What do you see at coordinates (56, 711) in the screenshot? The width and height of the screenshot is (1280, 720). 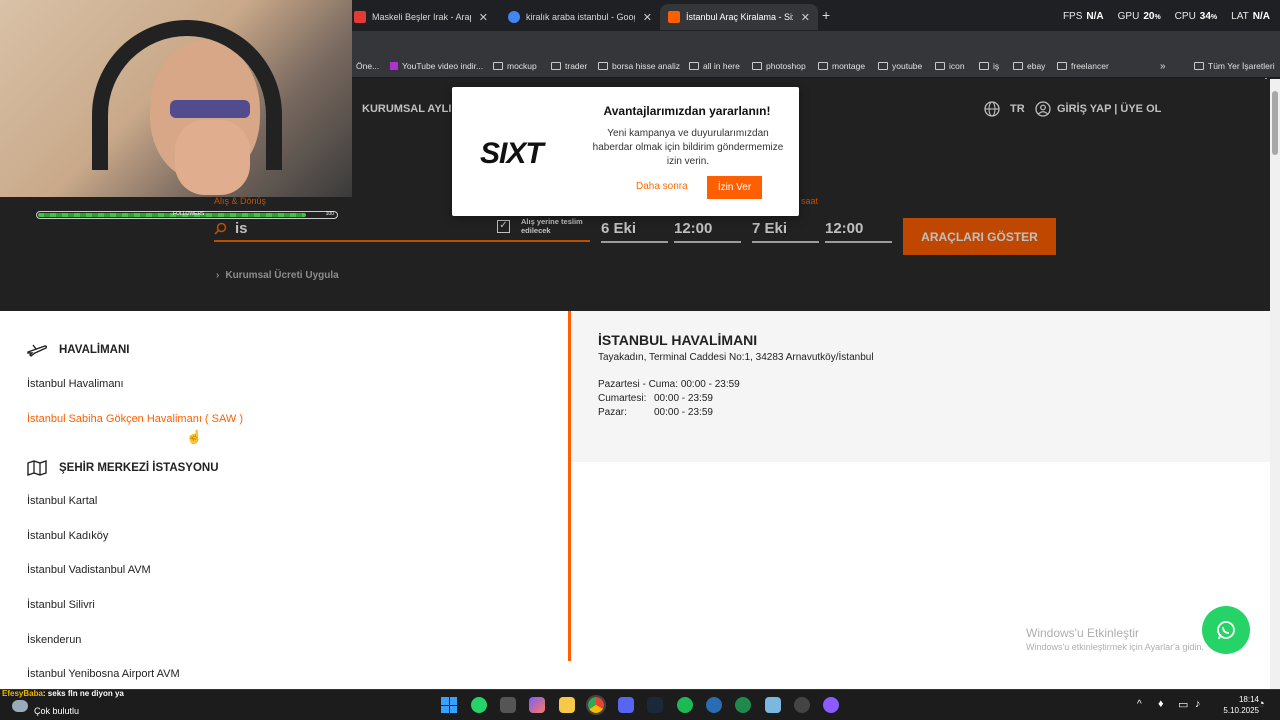 I see `weather-label: Çok bulutlu` at bounding box center [56, 711].